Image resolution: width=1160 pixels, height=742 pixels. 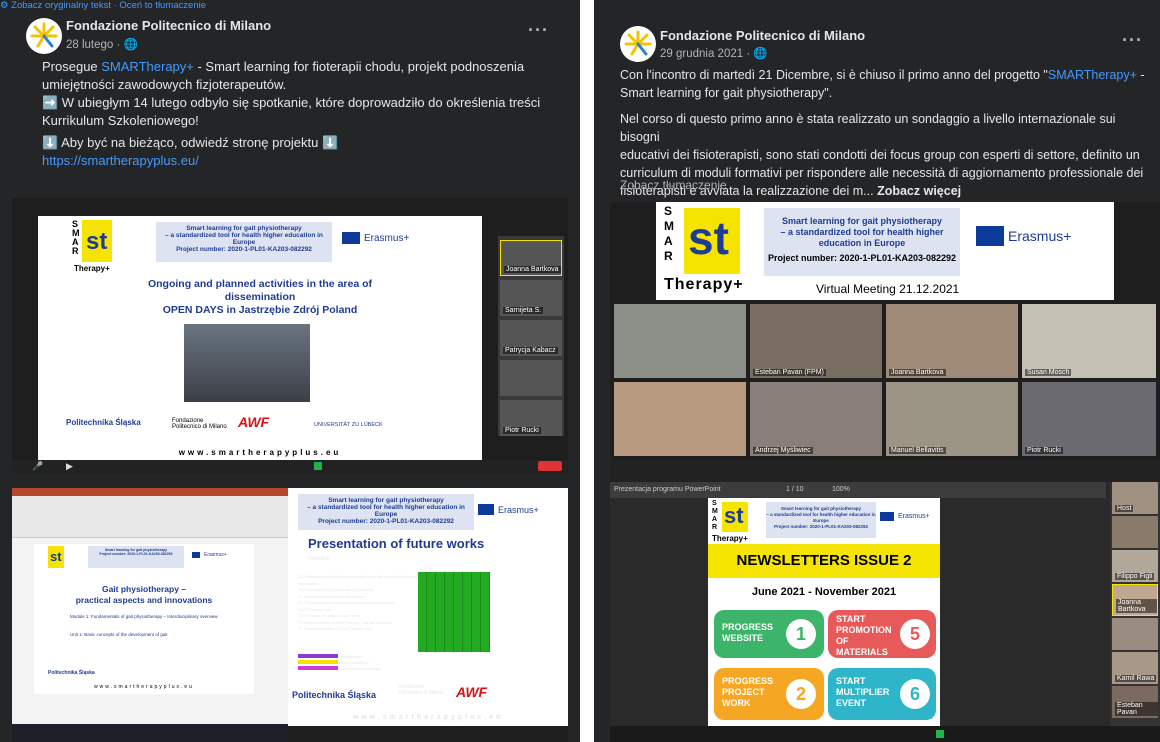 I want to click on newsletter-range: June 2021 - November 2021, so click(x=824, y=592).